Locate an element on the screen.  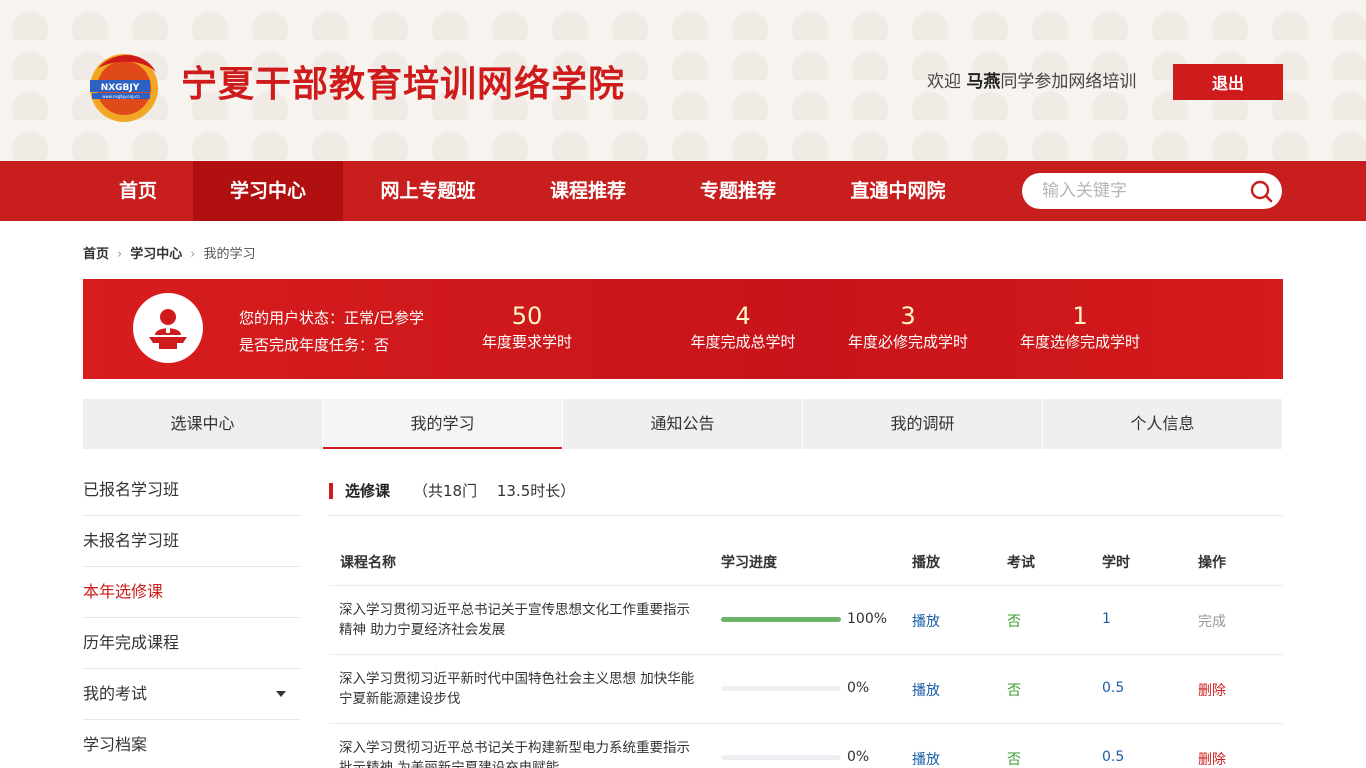
welcome-prefix: 欢迎 is located at coordinates (947, 82).